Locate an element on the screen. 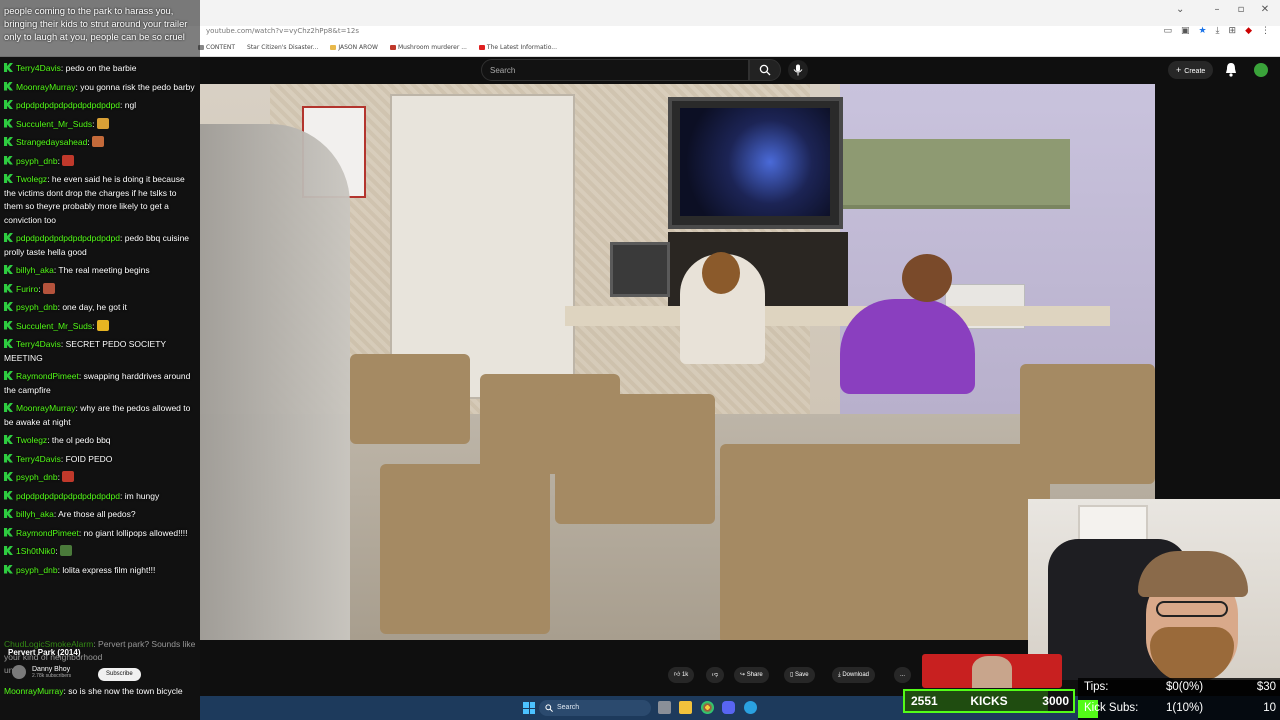 The width and height of the screenshot is (1280, 720). chat-text: pedo on the barbie is located at coordinates (101, 68).